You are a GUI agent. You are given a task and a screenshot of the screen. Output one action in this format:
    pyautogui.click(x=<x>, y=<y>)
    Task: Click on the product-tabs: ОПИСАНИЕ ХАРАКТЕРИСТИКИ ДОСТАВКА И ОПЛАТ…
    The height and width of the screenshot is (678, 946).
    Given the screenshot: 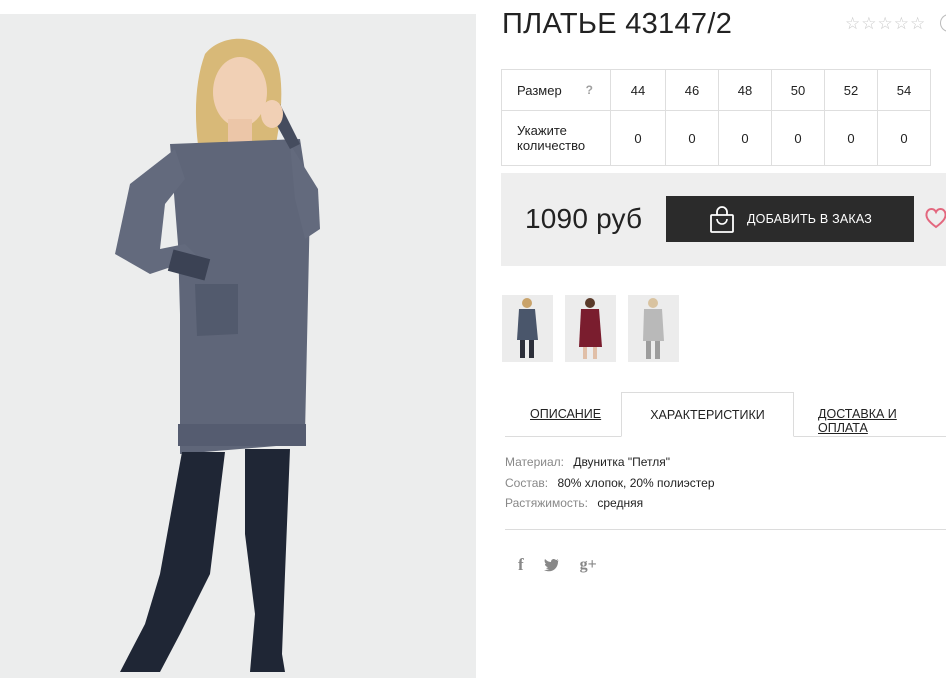 What is the action you would take?
    pyautogui.click(x=725, y=414)
    